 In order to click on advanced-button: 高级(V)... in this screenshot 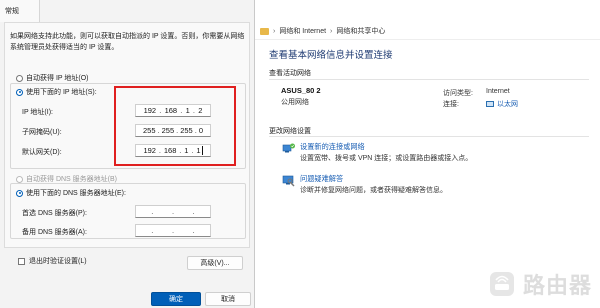, I will do `click(215, 263)`.